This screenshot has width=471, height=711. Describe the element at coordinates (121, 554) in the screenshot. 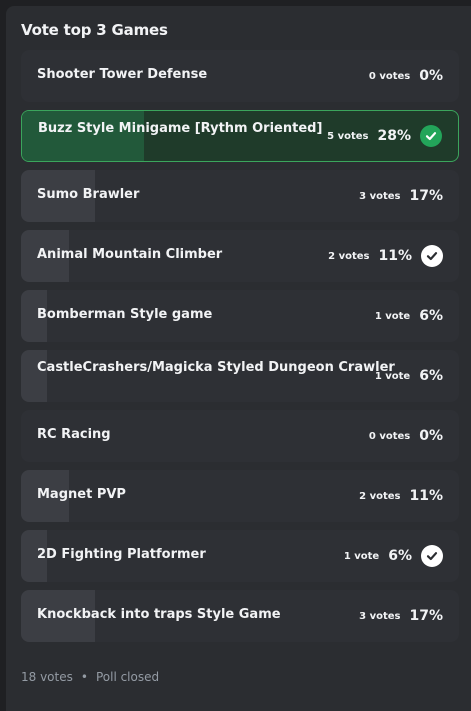

I see `answer-label: 2D Fighting Platformer` at that location.